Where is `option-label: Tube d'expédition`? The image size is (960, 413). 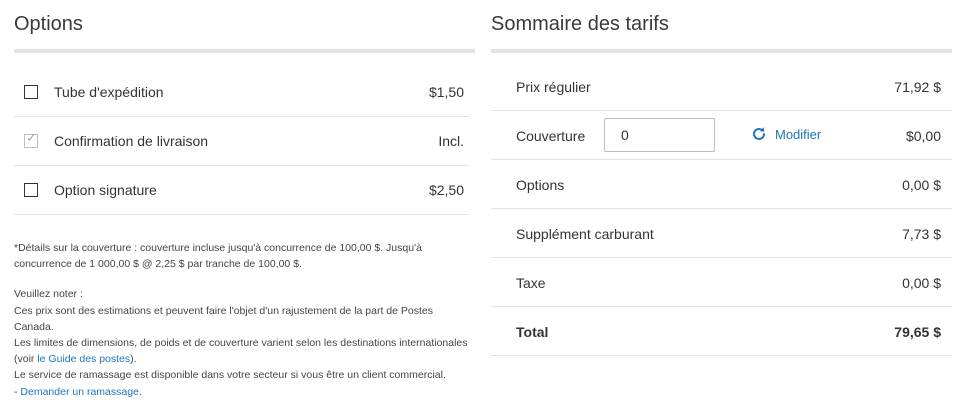
option-label: Tube d'expédition is located at coordinates (109, 92).